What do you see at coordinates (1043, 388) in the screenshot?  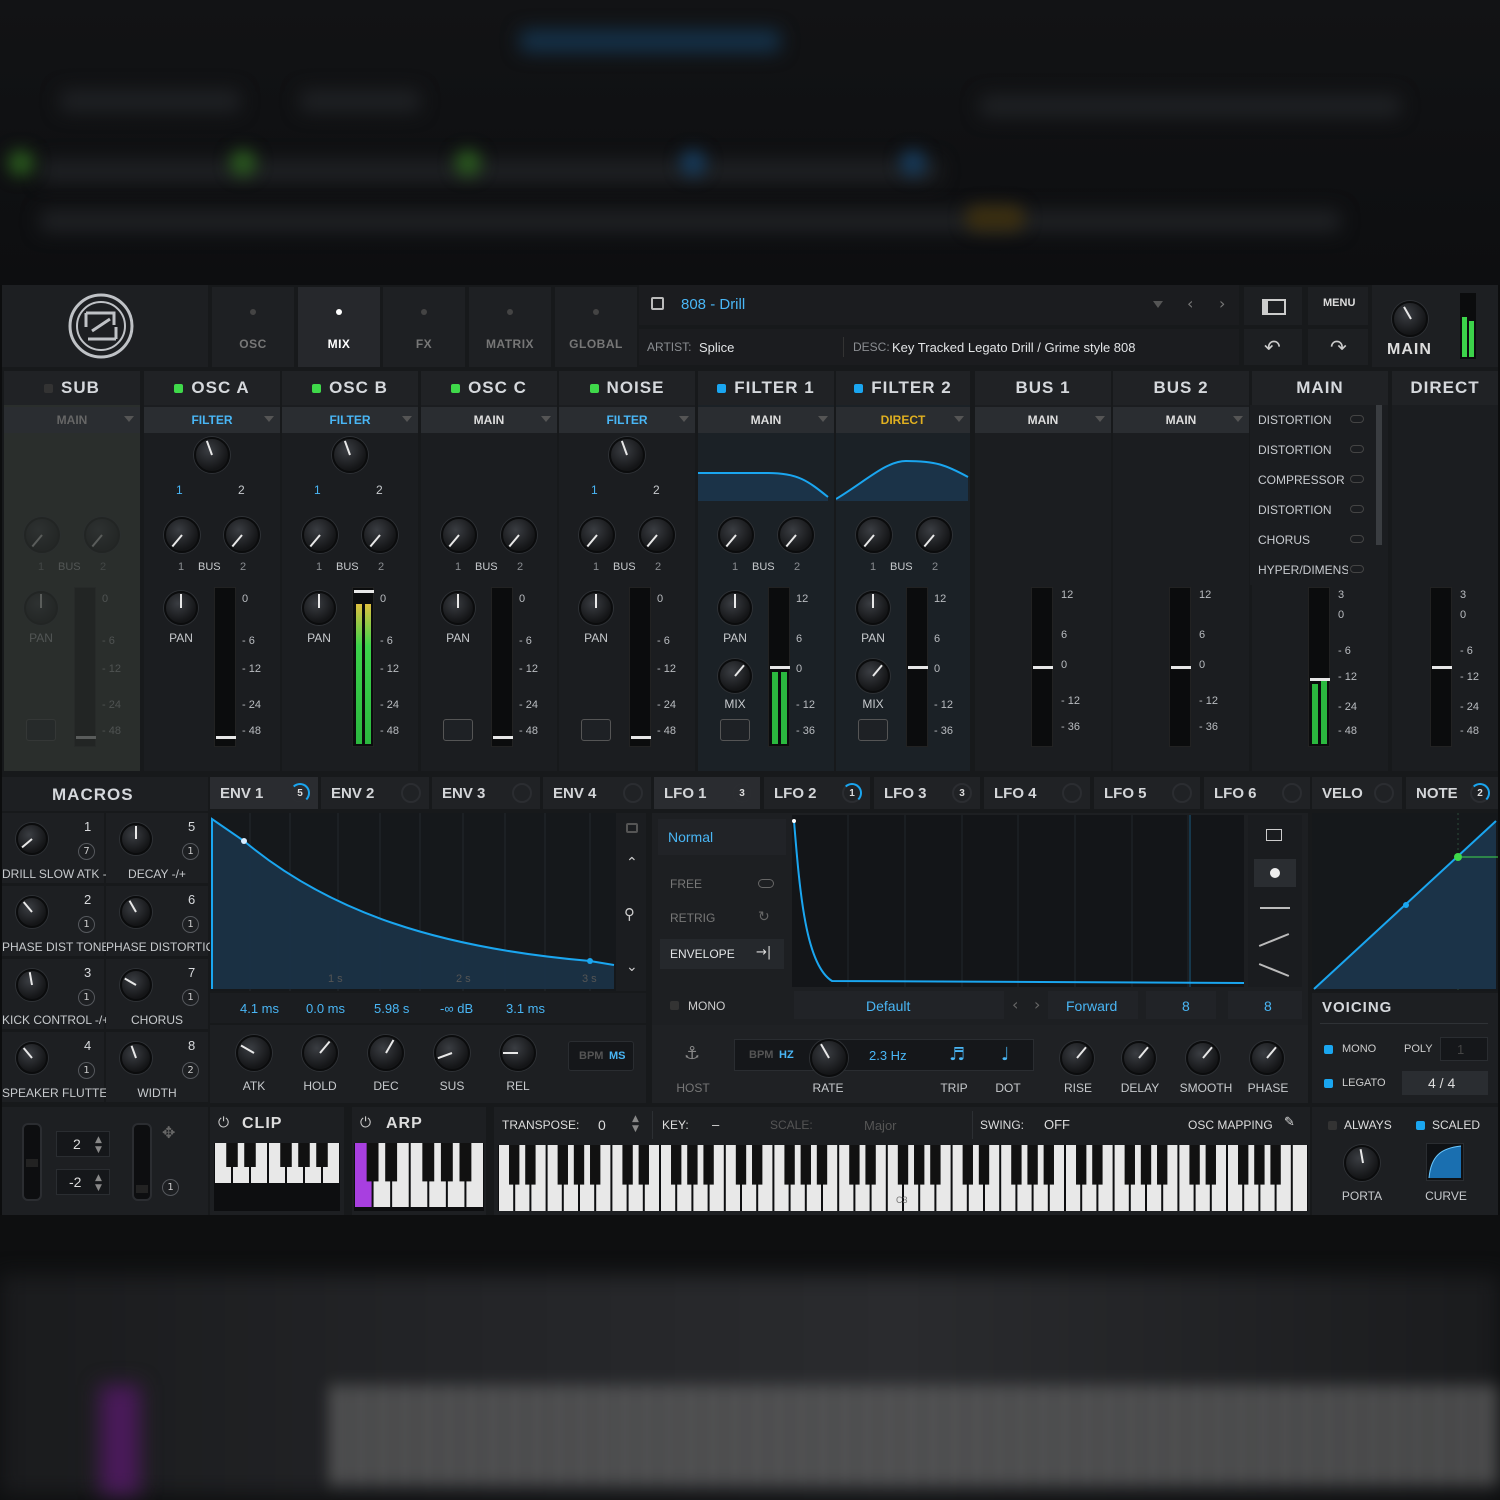 I see `channel-header: BUS 1` at bounding box center [1043, 388].